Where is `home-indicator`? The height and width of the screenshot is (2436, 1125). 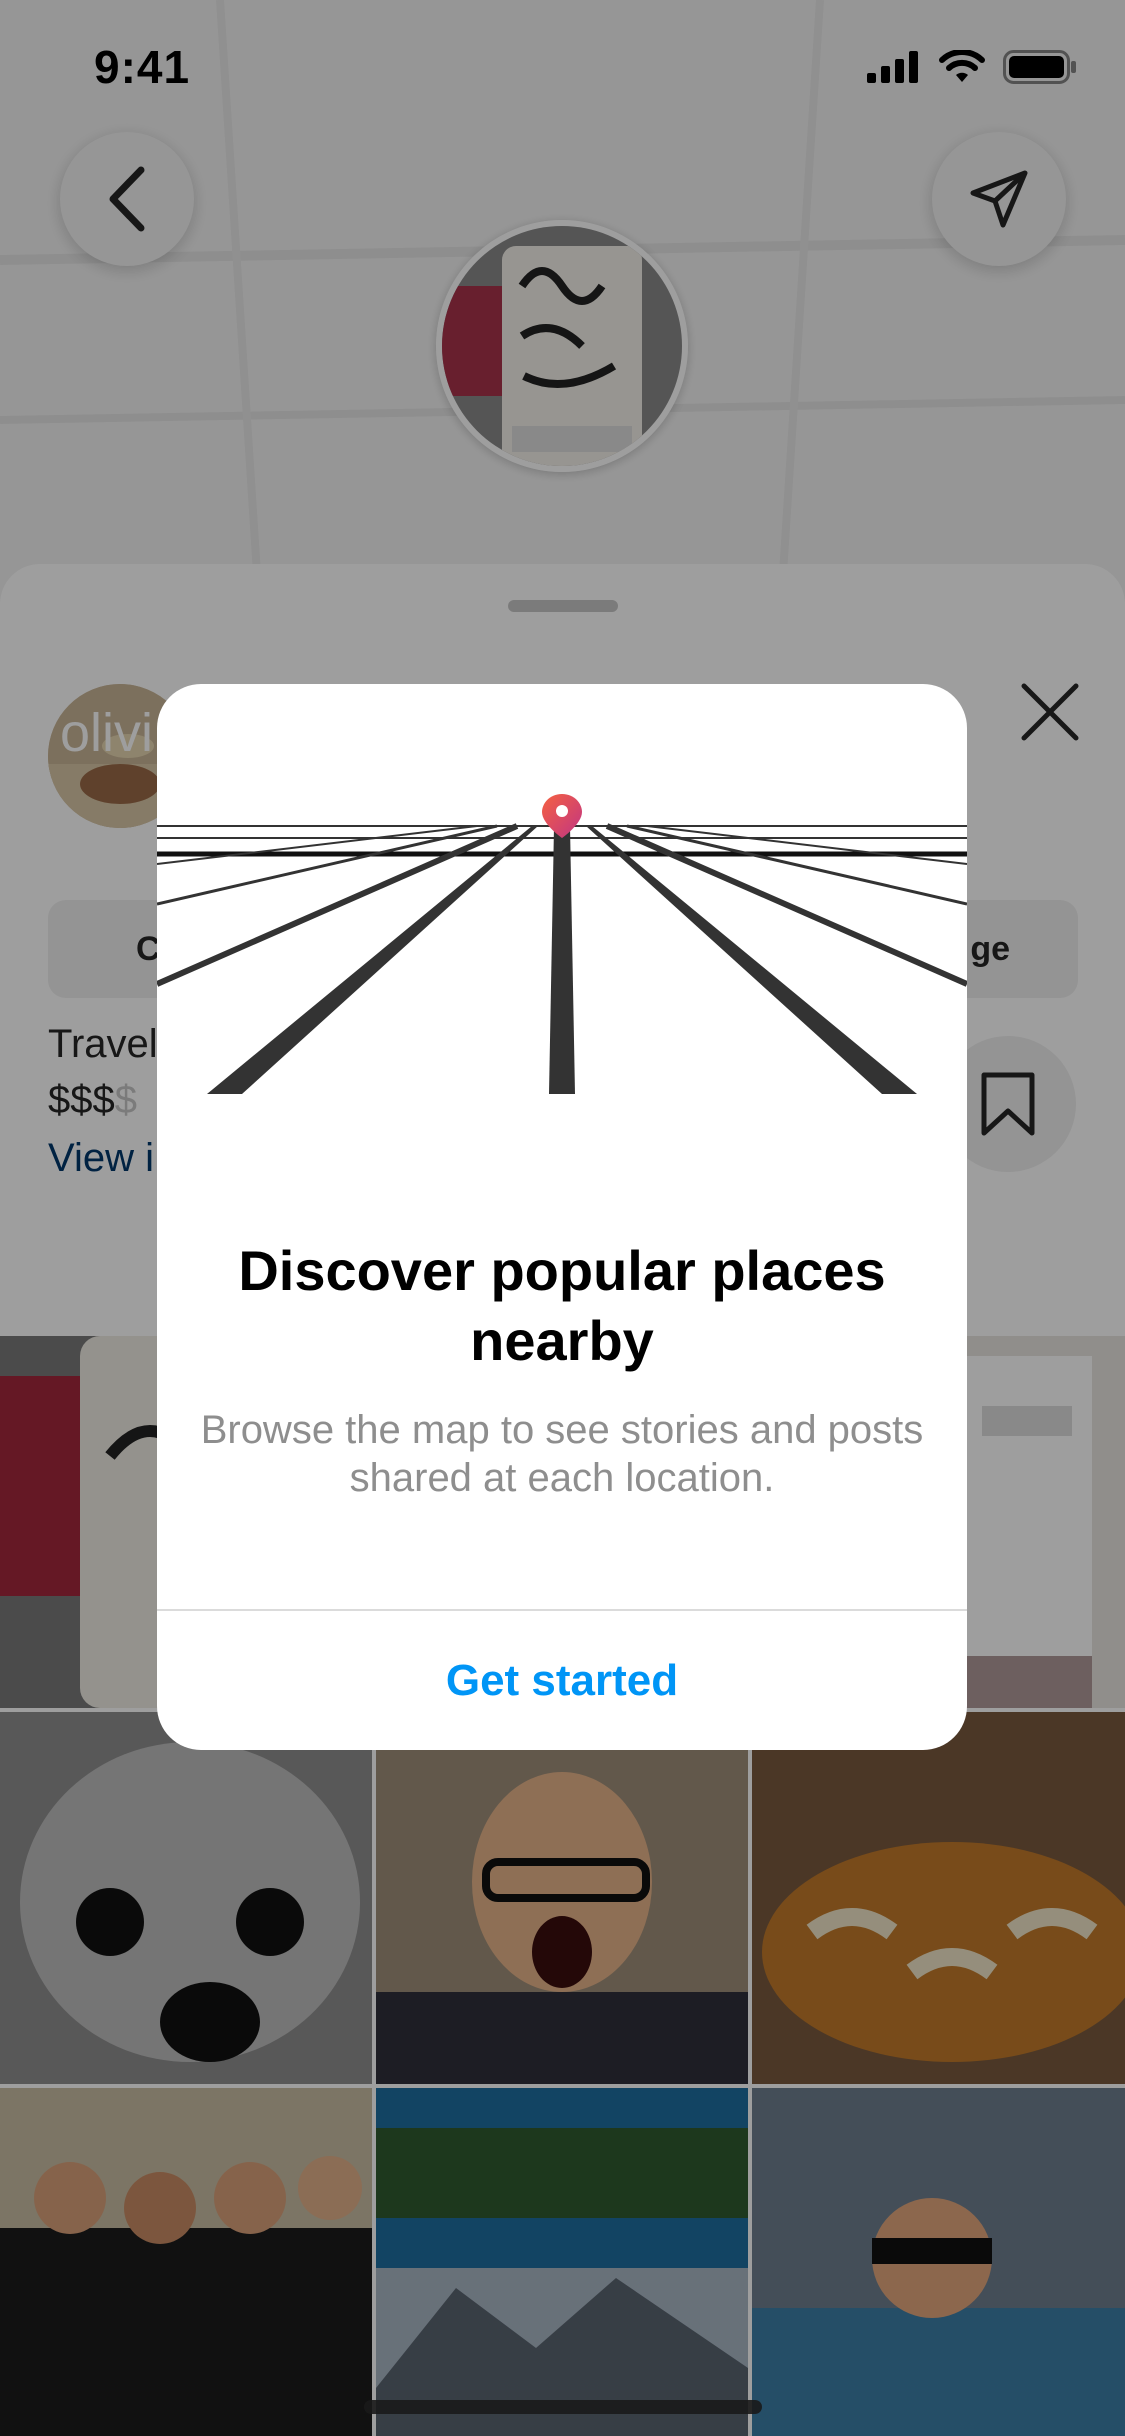
home-indicator is located at coordinates (563, 2407).